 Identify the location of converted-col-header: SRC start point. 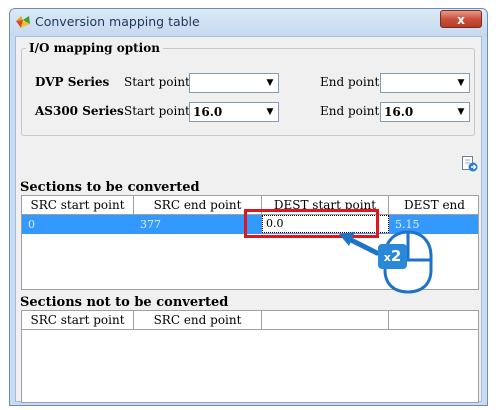
(78, 205).